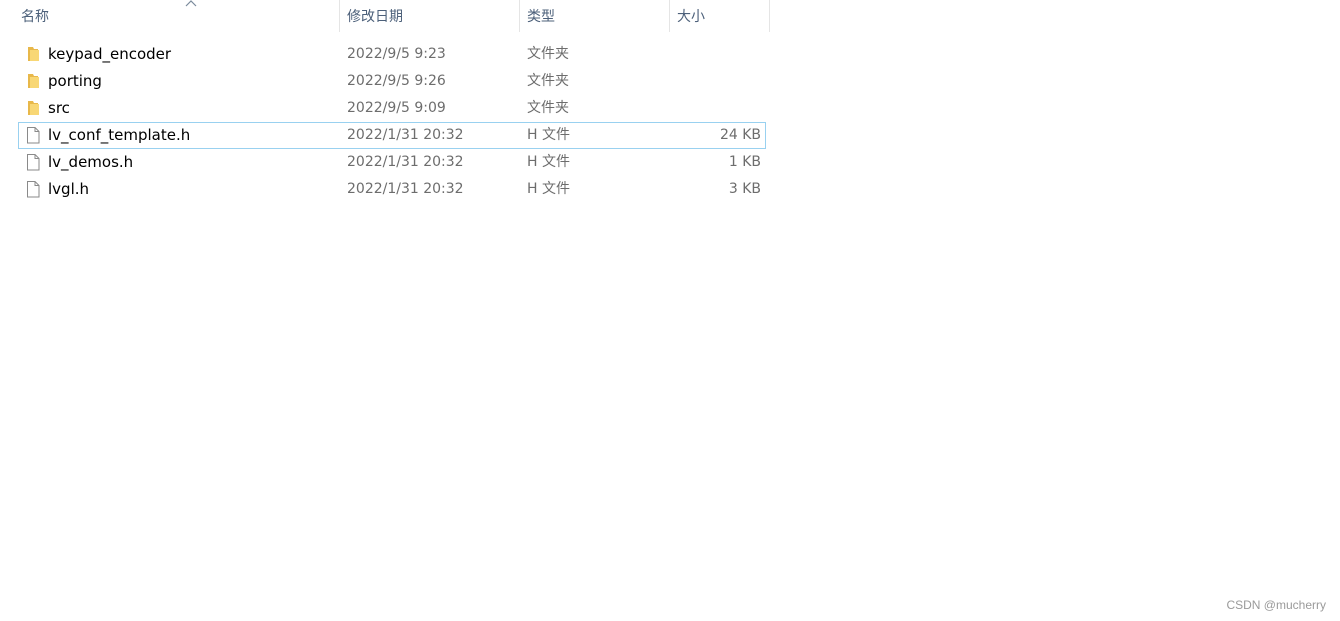  I want to click on file-size: 1 KB, so click(744, 162).